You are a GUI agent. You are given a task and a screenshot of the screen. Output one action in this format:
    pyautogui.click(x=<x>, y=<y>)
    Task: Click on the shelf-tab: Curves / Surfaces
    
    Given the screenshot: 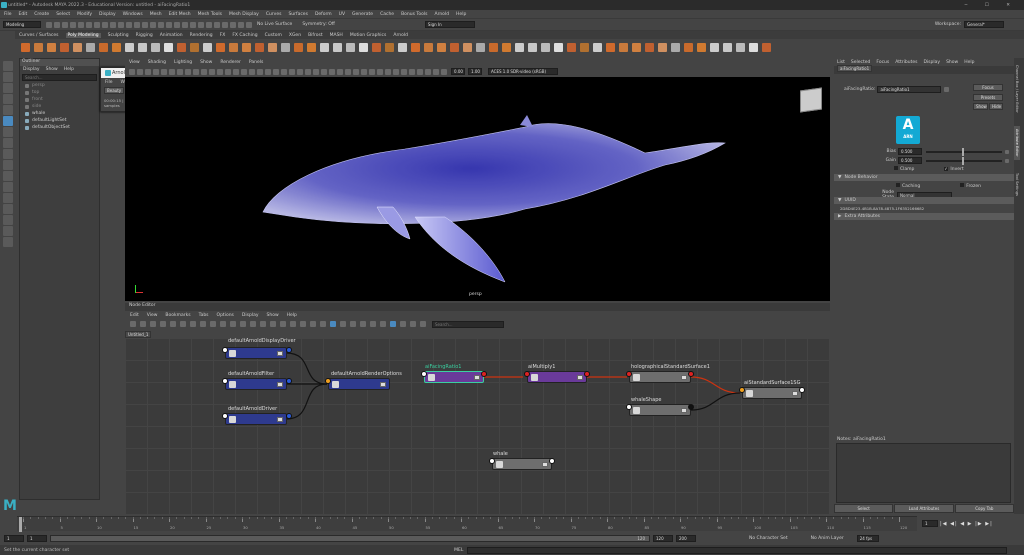 What is the action you would take?
    pyautogui.click(x=39, y=35)
    